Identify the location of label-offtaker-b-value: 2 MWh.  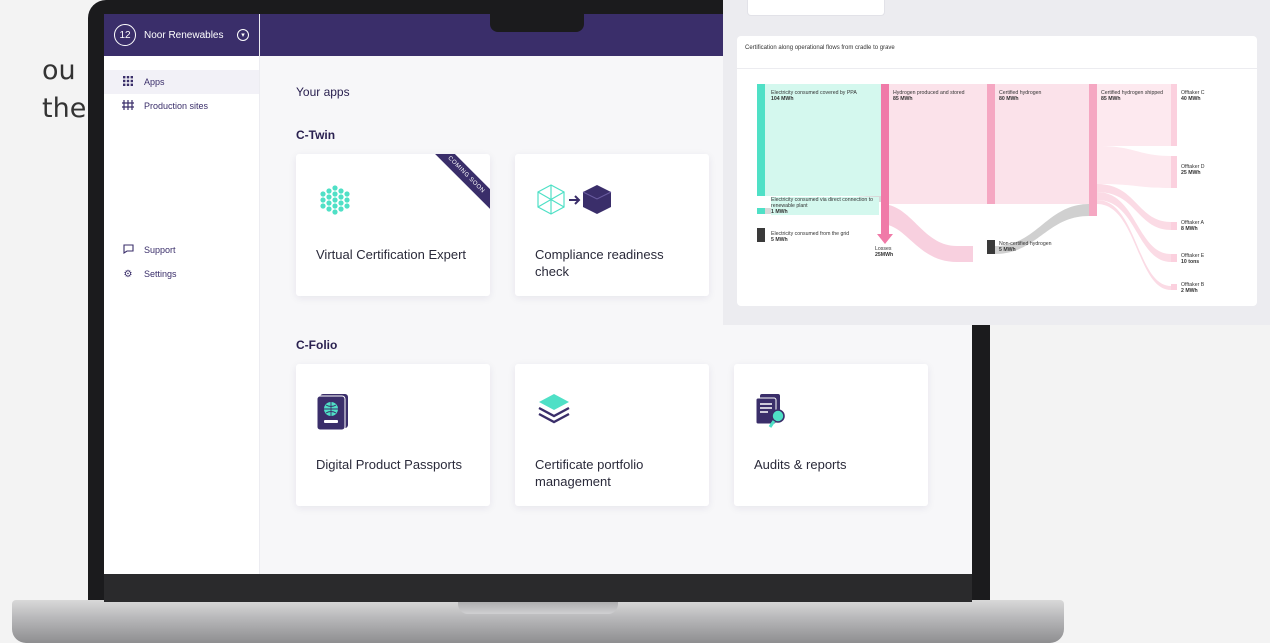
(1189, 291).